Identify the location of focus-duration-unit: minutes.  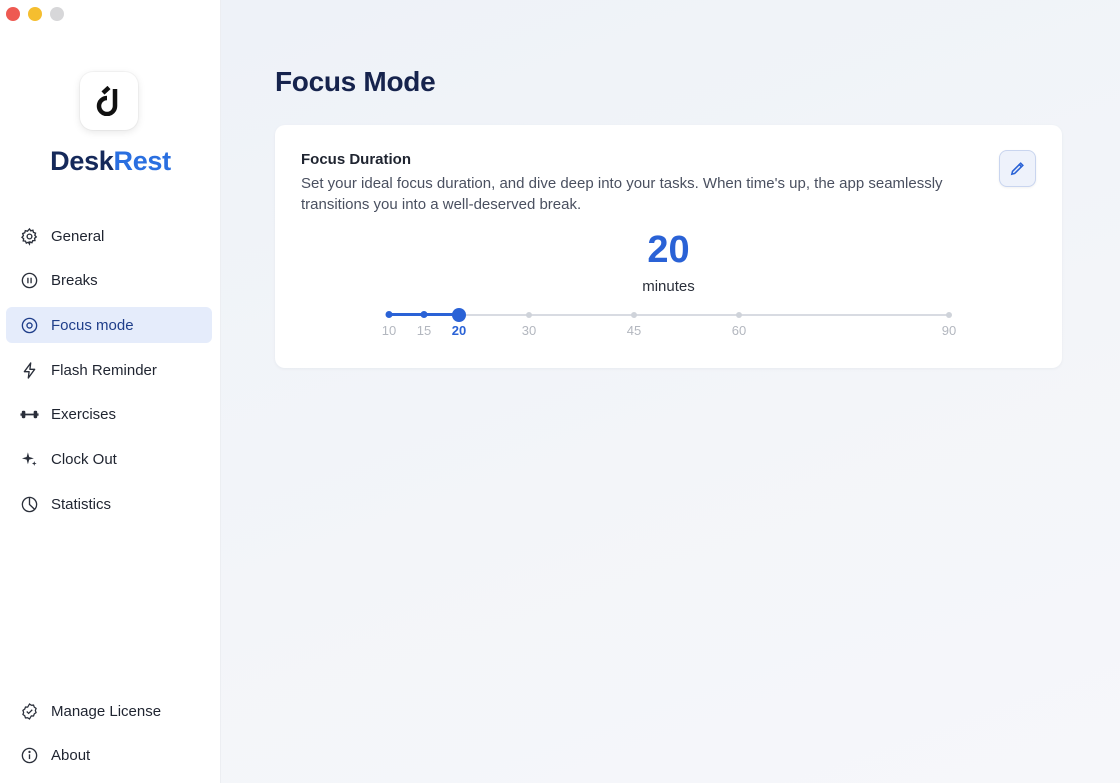
(668, 286).